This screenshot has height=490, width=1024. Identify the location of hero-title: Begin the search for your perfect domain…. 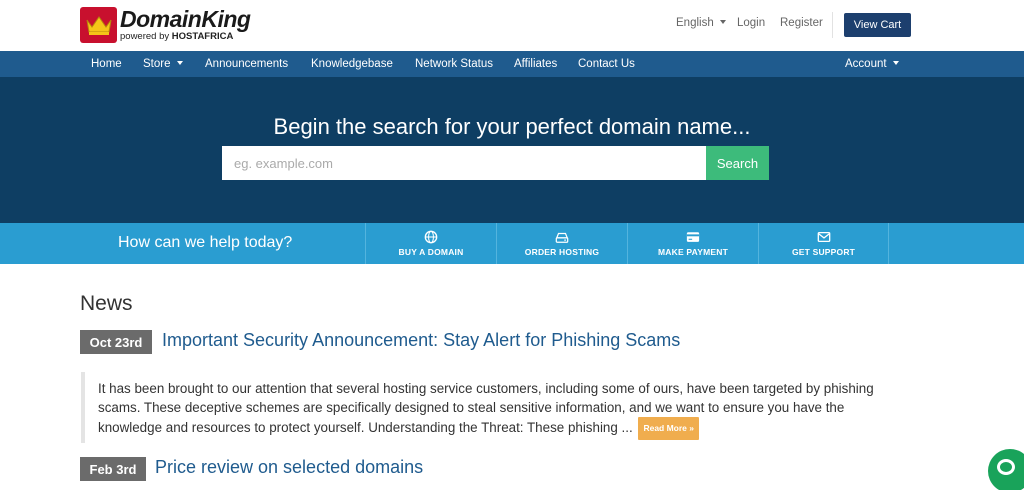
(512, 126).